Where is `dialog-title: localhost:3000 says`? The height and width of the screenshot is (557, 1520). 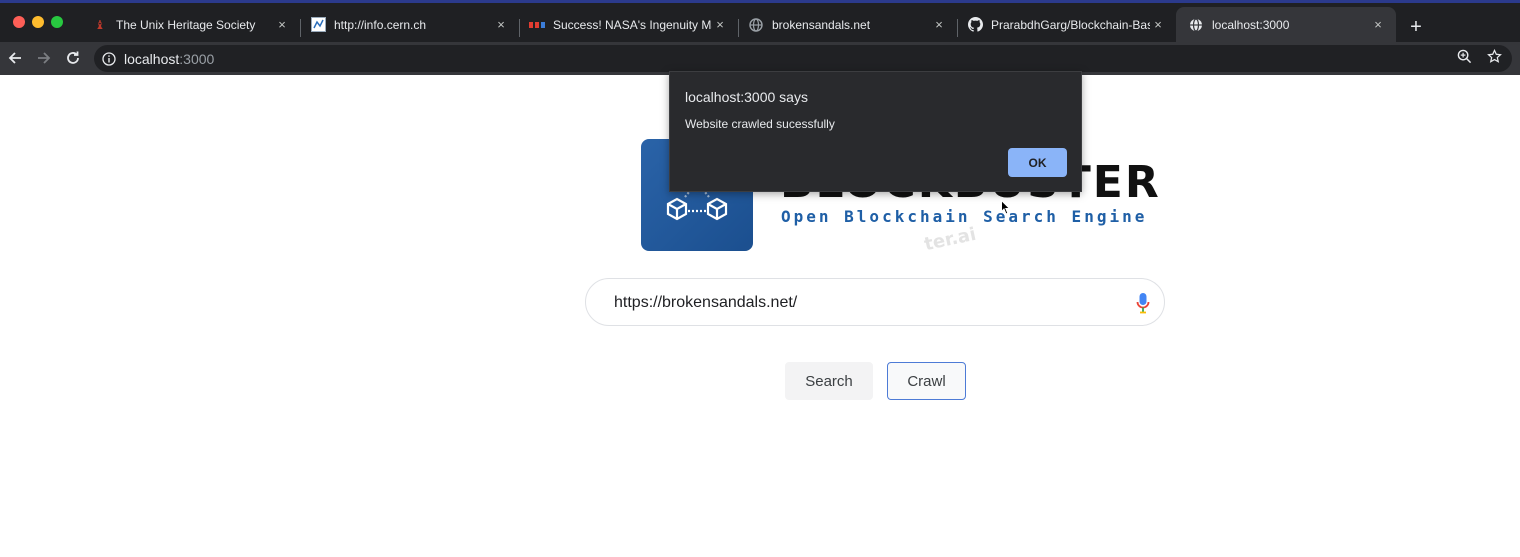 dialog-title: localhost:3000 says is located at coordinates (746, 97).